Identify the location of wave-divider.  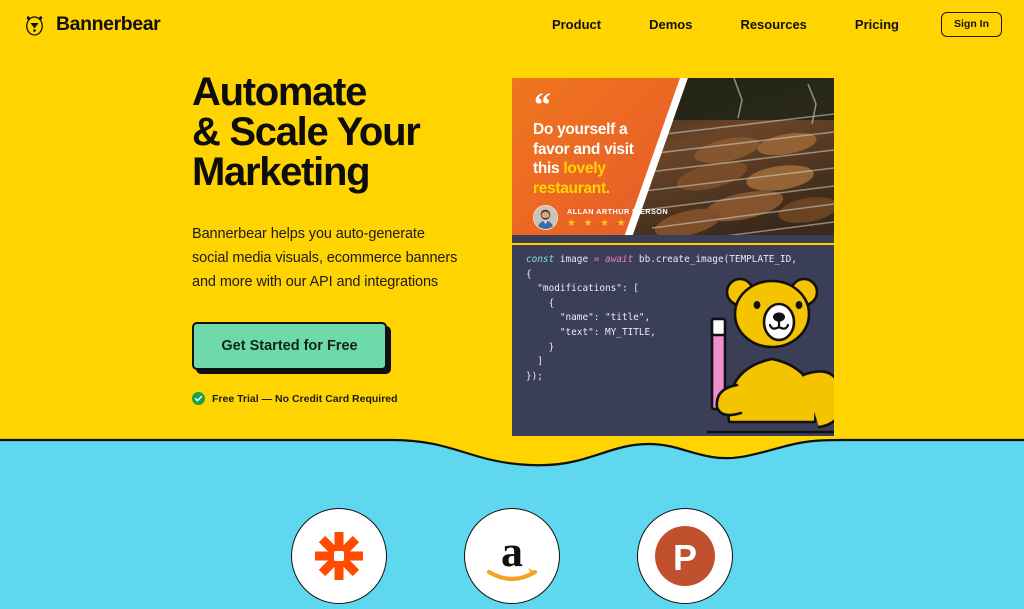
(512, 451).